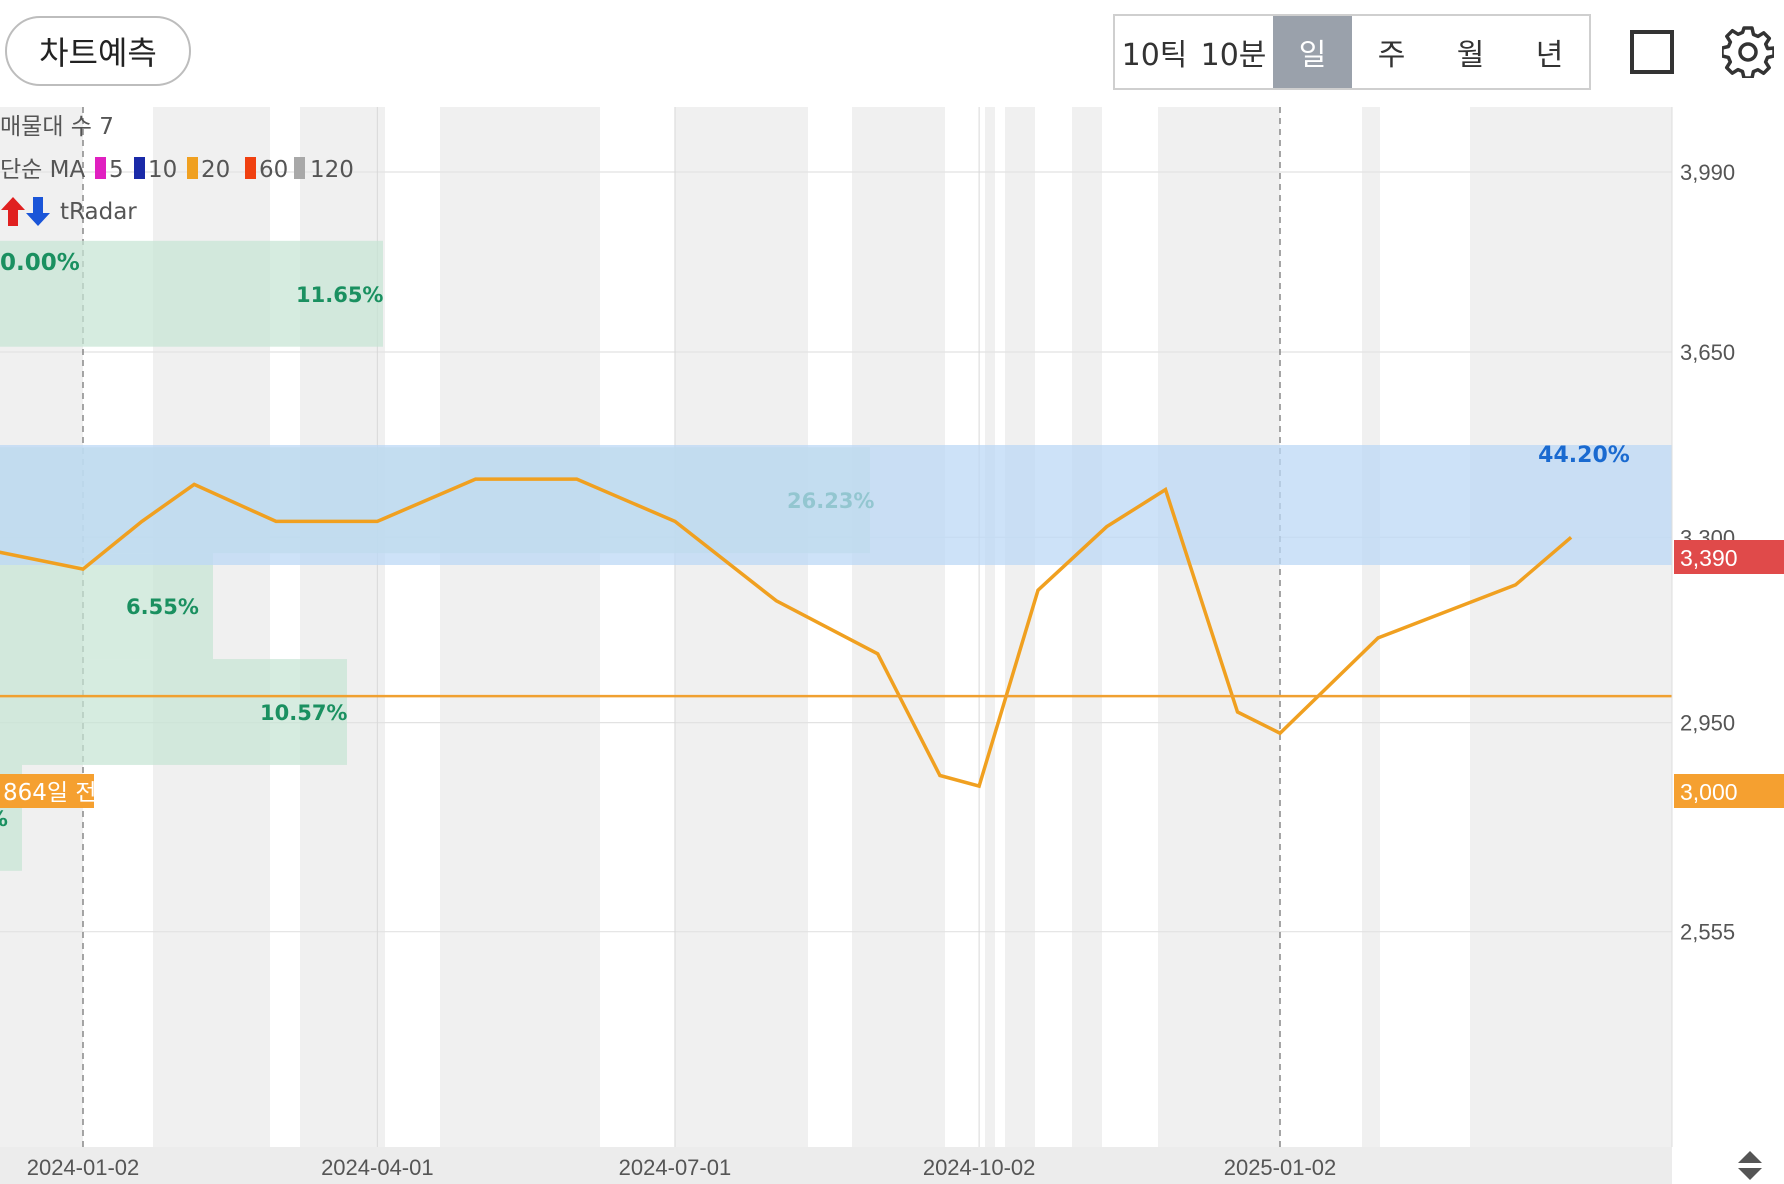 The image size is (1784, 1184). What do you see at coordinates (979, 1167) in the screenshot?
I see `x-tick-label: 2024-10-02` at bounding box center [979, 1167].